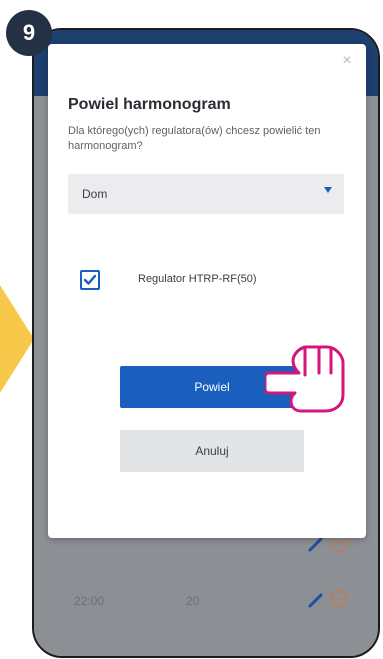 The height and width of the screenshot is (659, 383). I want to click on schedule-row: 22:00 20, so click(214, 601).